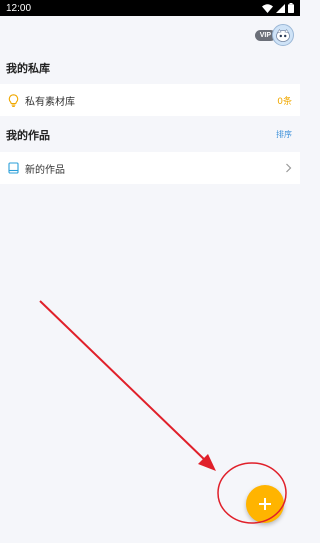  I want to click on new-work-label: 新的作品, so click(45, 170).